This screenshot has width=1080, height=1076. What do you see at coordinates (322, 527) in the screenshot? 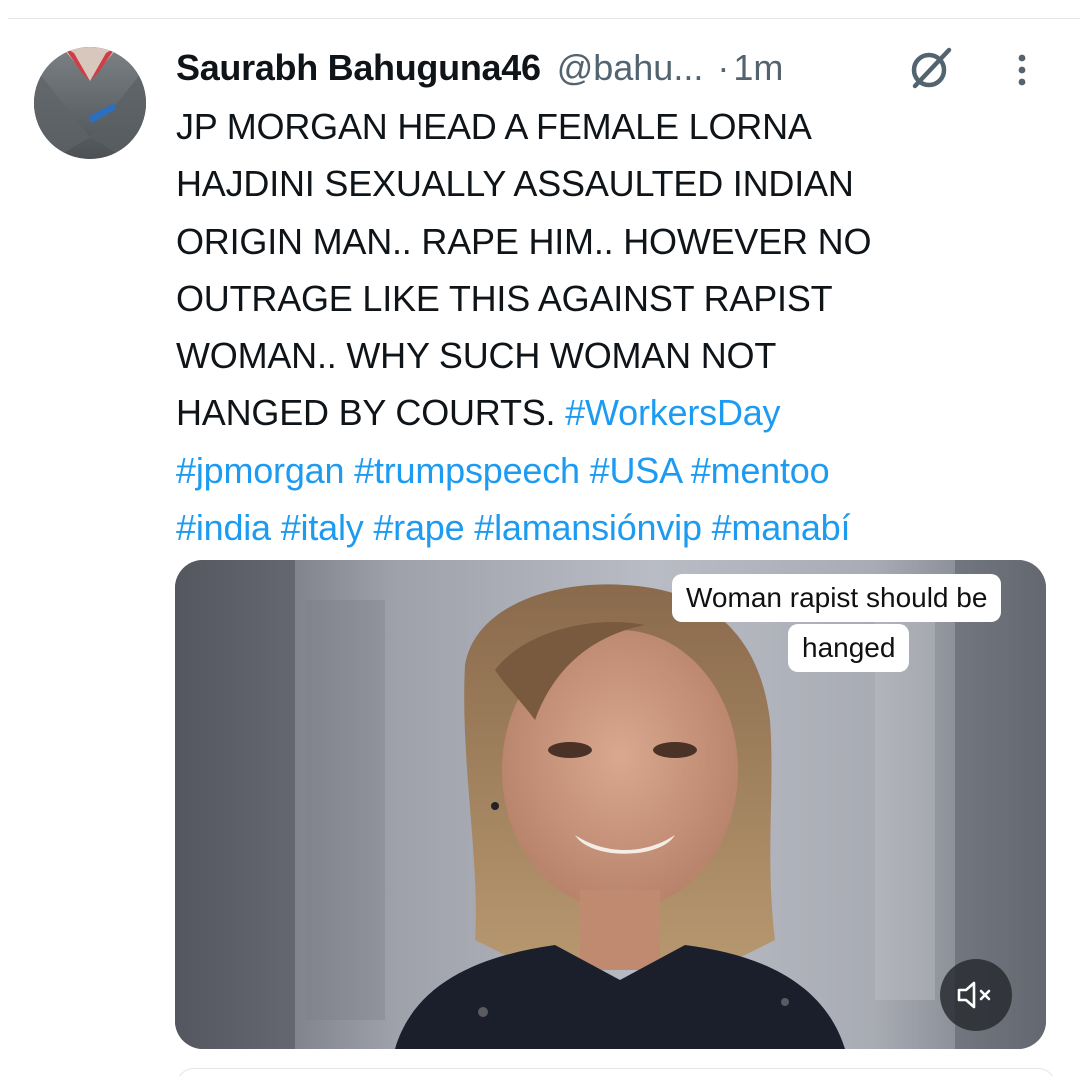
I see `hashtag-link: #italy` at bounding box center [322, 527].